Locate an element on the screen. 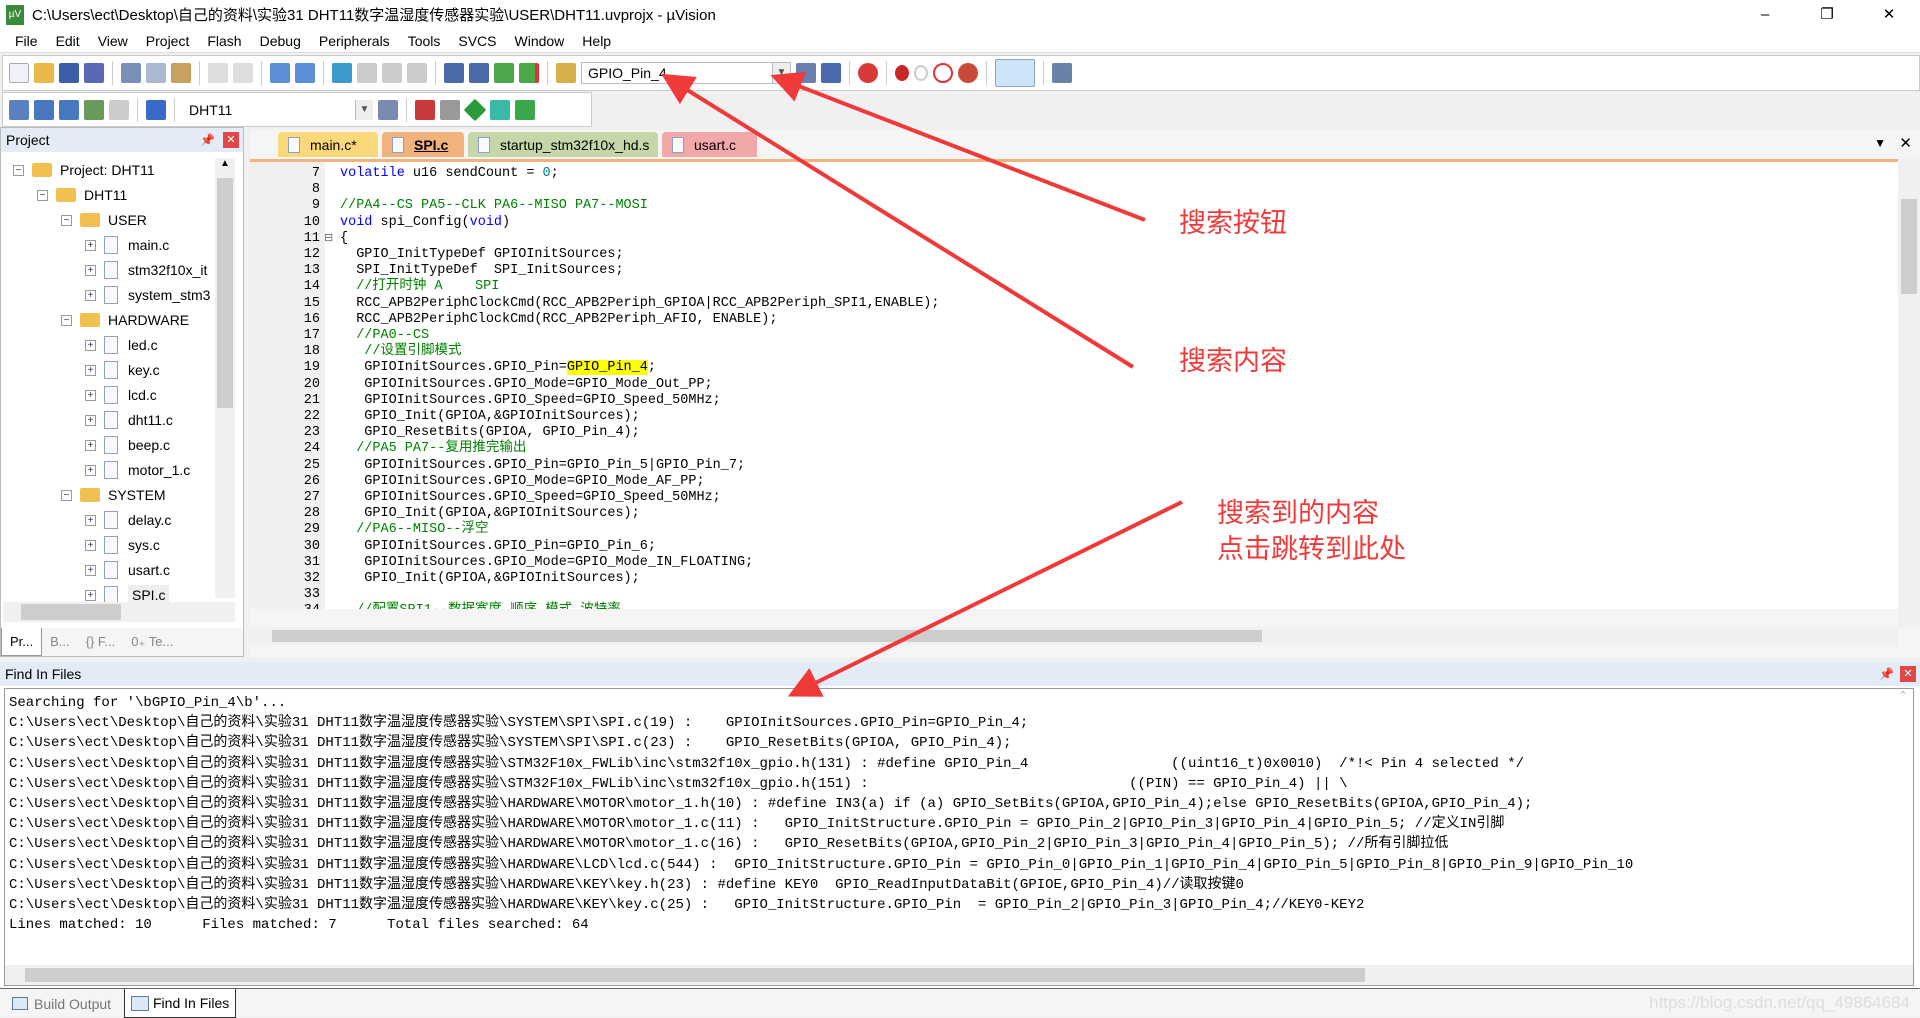 The image size is (1920, 1018). run-time-environment-icon is located at coordinates (475, 109).